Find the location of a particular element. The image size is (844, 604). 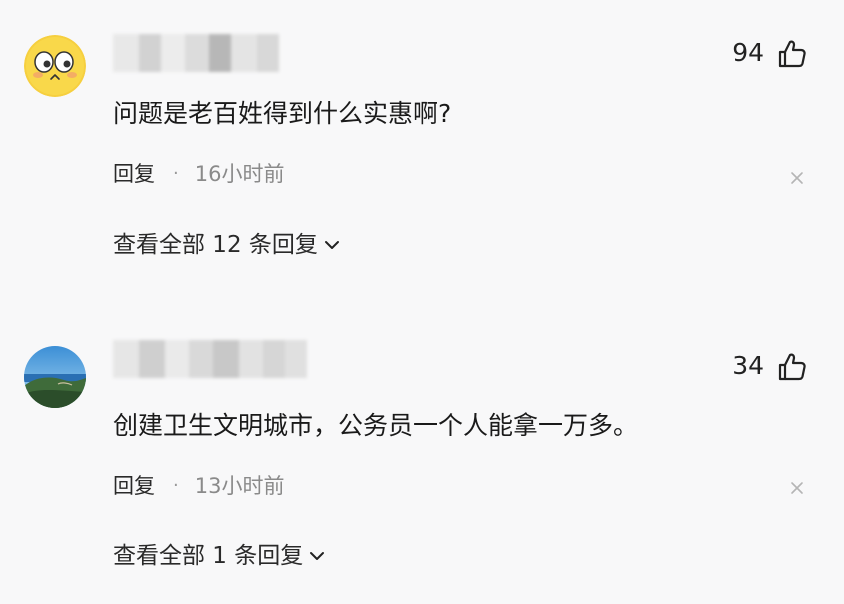

like-count: 34 is located at coordinates (748, 365).